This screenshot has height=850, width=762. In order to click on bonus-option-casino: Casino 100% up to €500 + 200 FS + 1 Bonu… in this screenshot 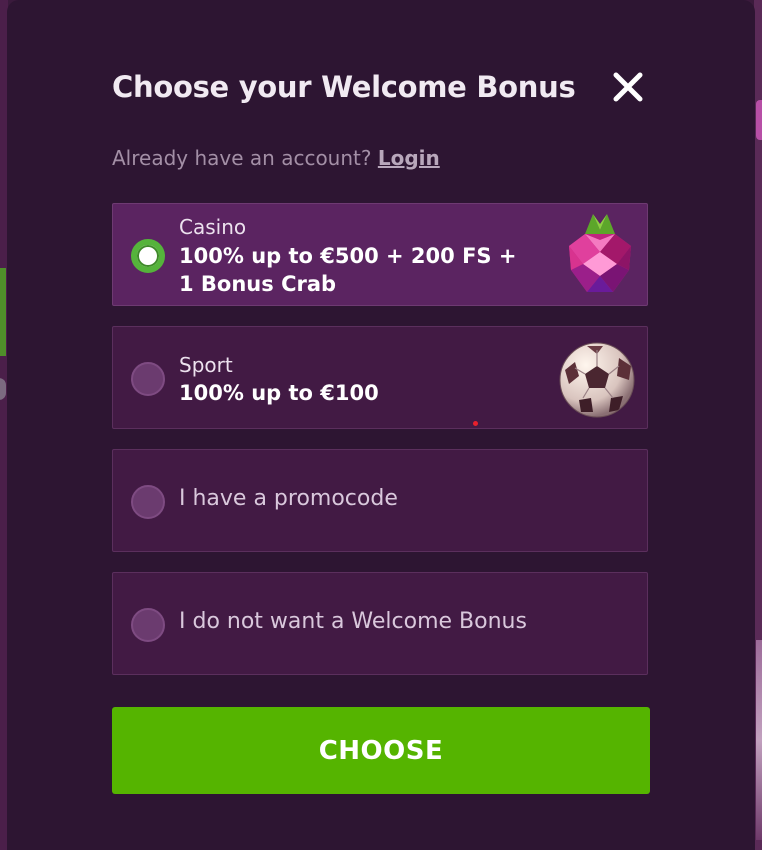, I will do `click(380, 254)`.